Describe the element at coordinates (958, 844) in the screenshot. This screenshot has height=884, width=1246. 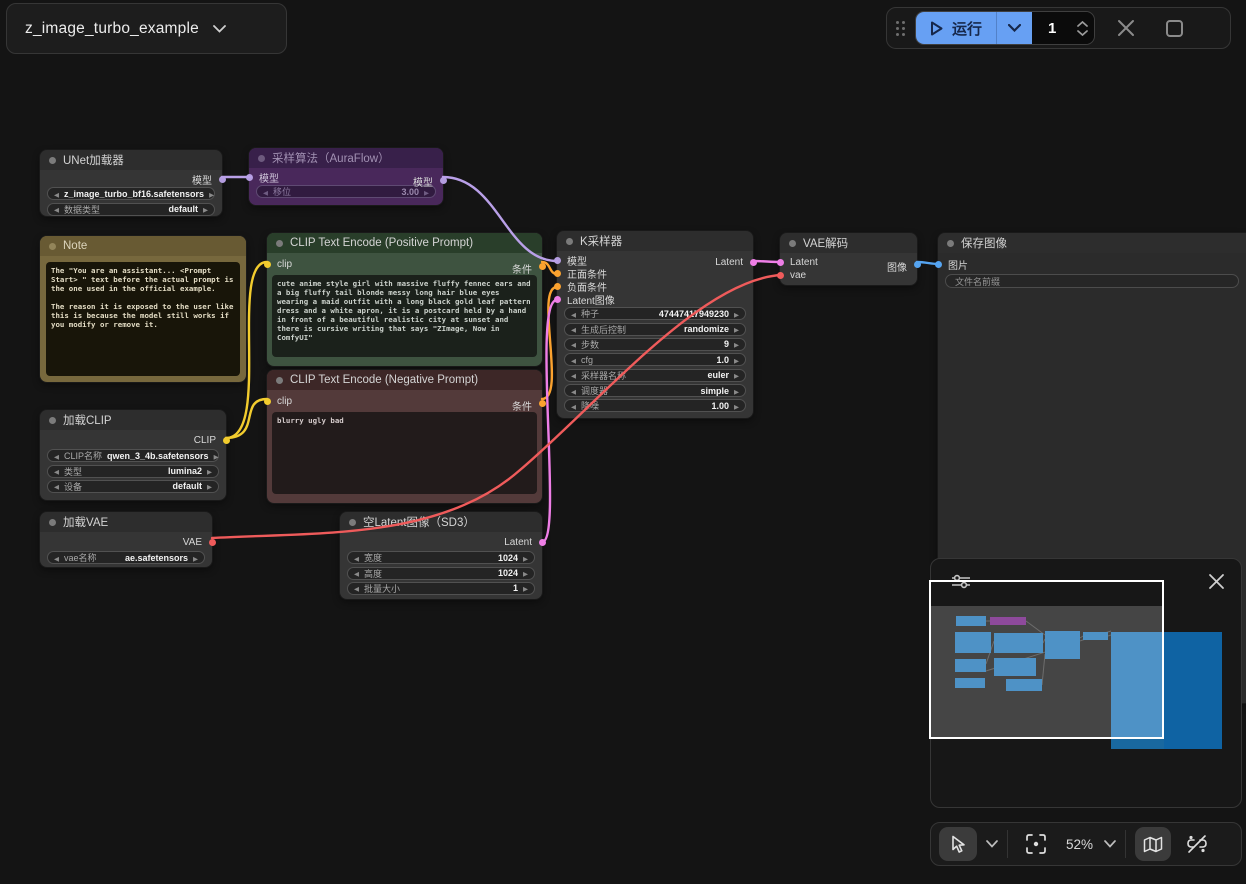
I see `select-tool-button` at that location.